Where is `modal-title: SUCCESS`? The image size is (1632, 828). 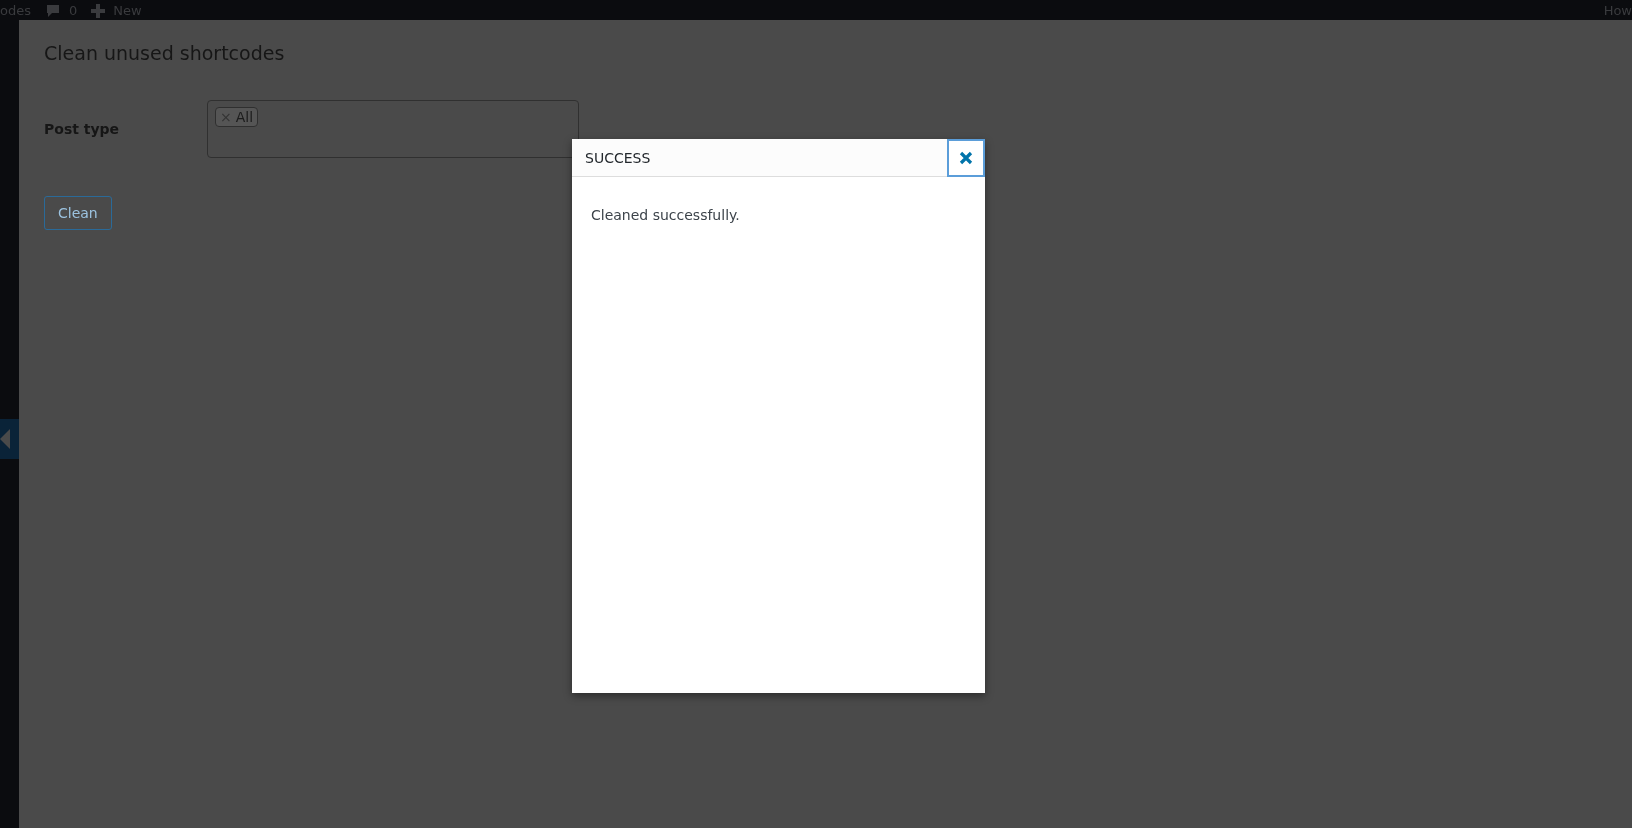
modal-title: SUCCESS is located at coordinates (618, 157).